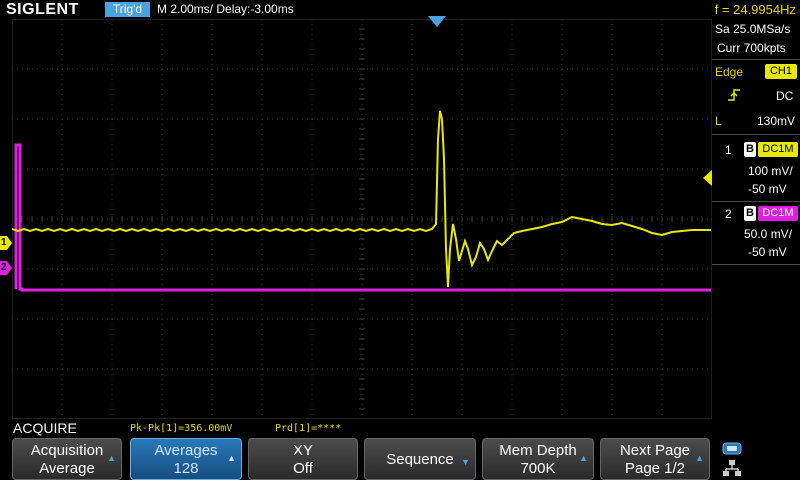 The width and height of the screenshot is (800, 480). I want to click on softkey-averages: Averages 128 ▲, so click(186, 459).